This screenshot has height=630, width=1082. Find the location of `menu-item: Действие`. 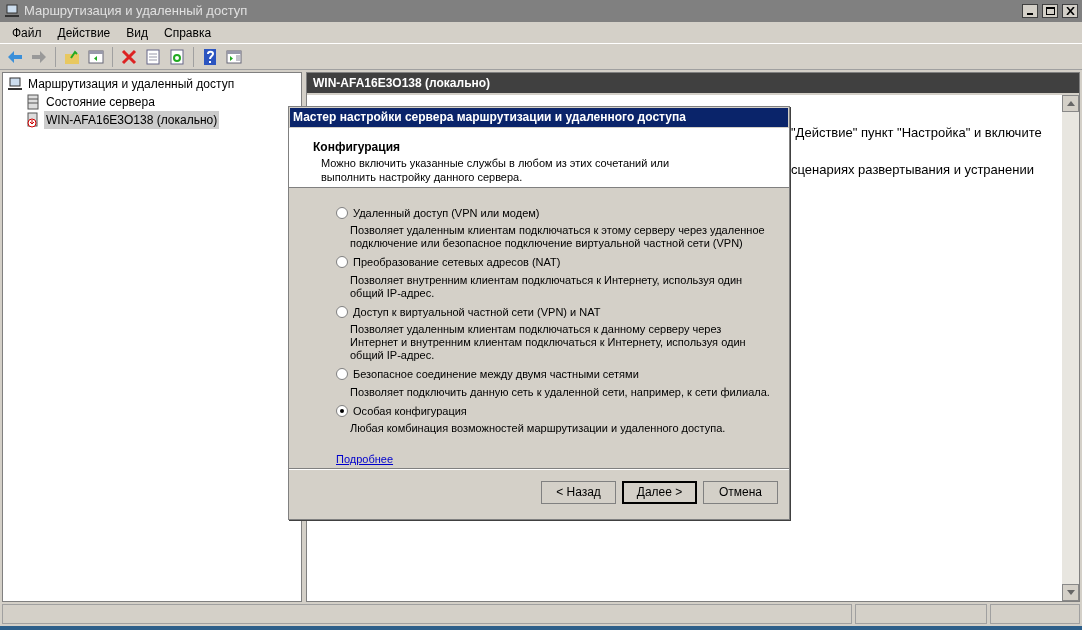

menu-item: Действие is located at coordinates (84, 32).